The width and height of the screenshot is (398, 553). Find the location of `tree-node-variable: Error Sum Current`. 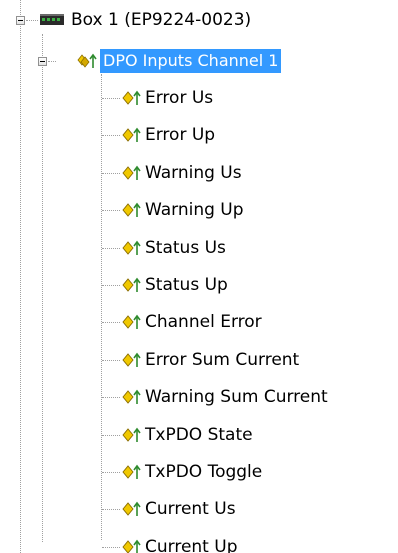

tree-node-variable: Error Sum Current is located at coordinates (211, 360).